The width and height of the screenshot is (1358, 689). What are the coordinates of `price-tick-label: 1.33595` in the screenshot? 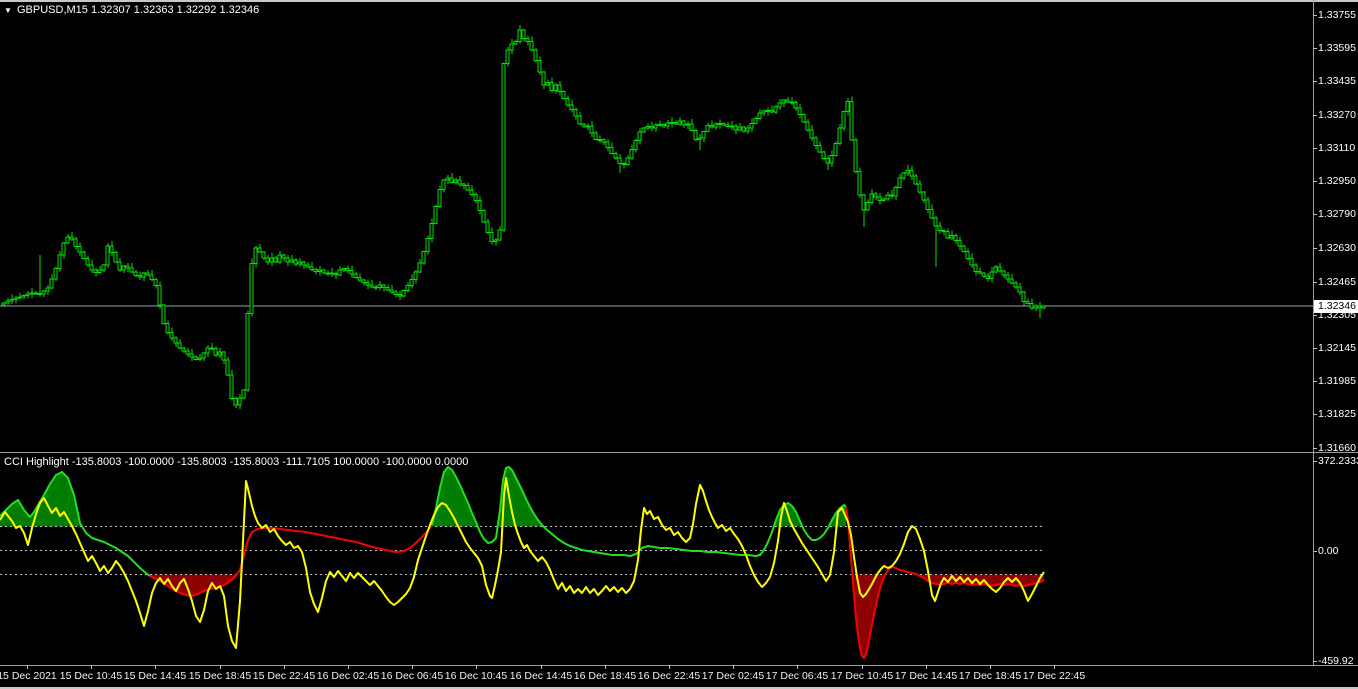 It's located at (1337, 48).